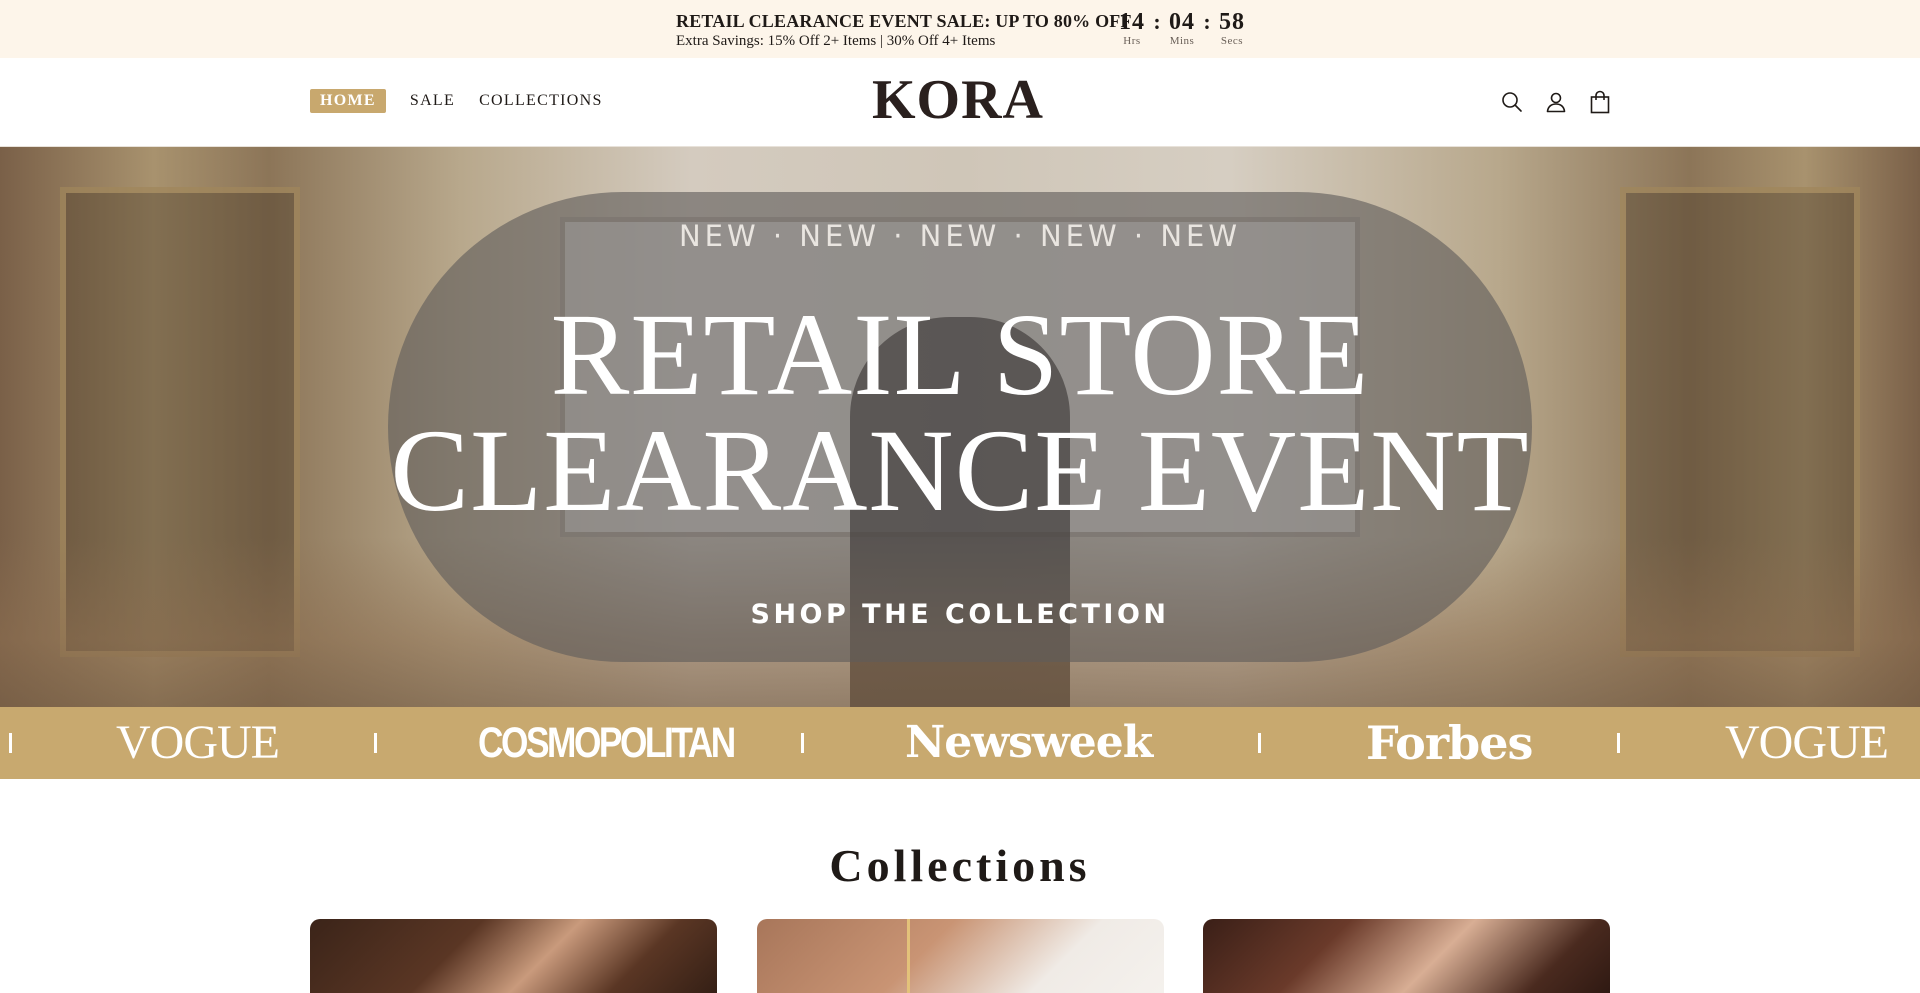  I want to click on account-icon, so click(1556, 102).